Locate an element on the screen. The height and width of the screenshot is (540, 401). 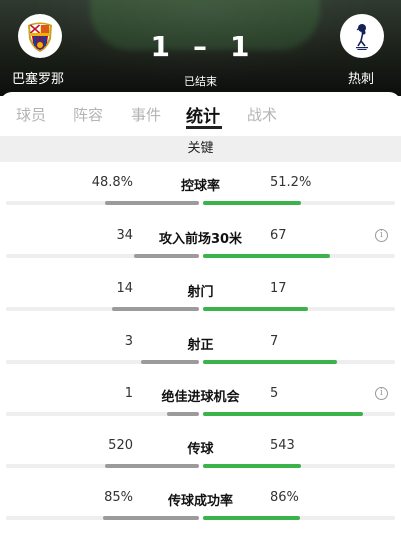
away-score: 1 is located at coordinates (240, 46).